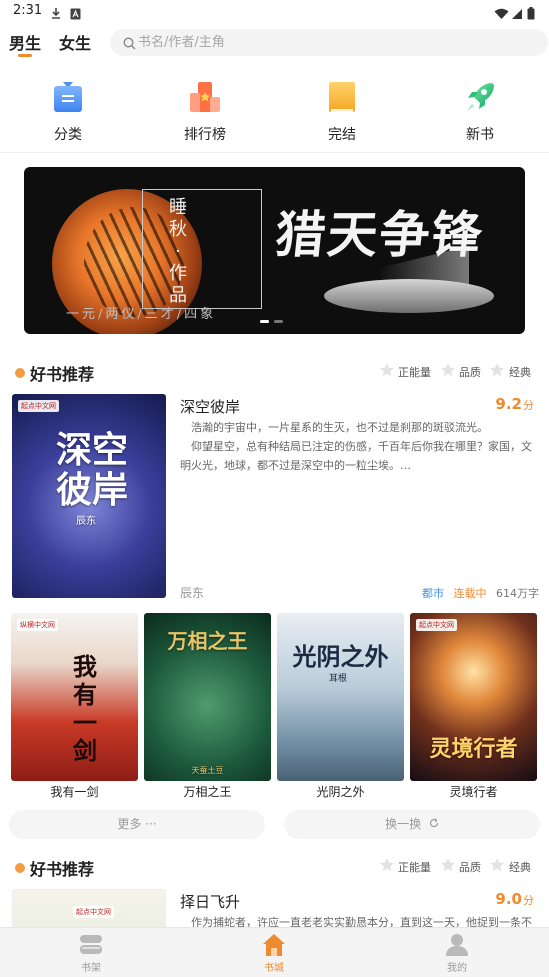 Image resolution: width=549 pixels, height=977 pixels. What do you see at coordinates (207, 770) in the screenshot?
I see `cover-author-text: 天蚕土豆` at bounding box center [207, 770].